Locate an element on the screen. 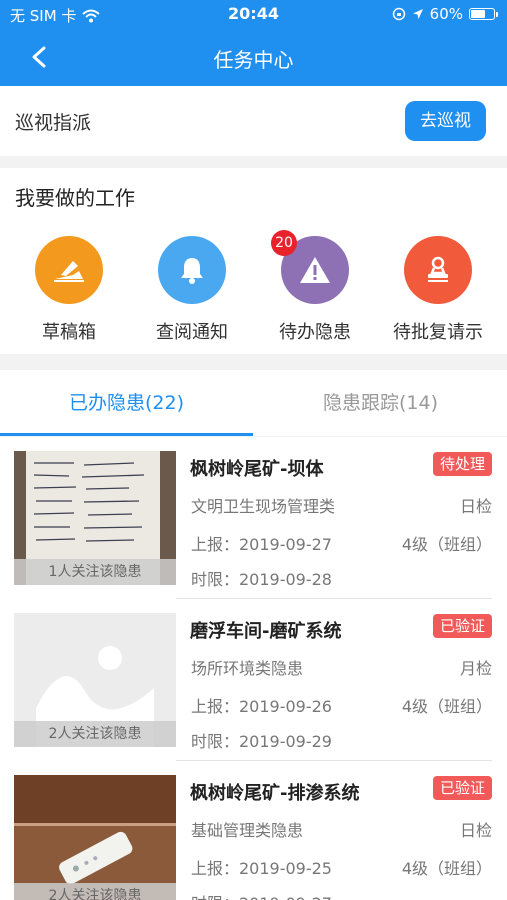  deadline: 时限：2019-09-29 is located at coordinates (261, 741).